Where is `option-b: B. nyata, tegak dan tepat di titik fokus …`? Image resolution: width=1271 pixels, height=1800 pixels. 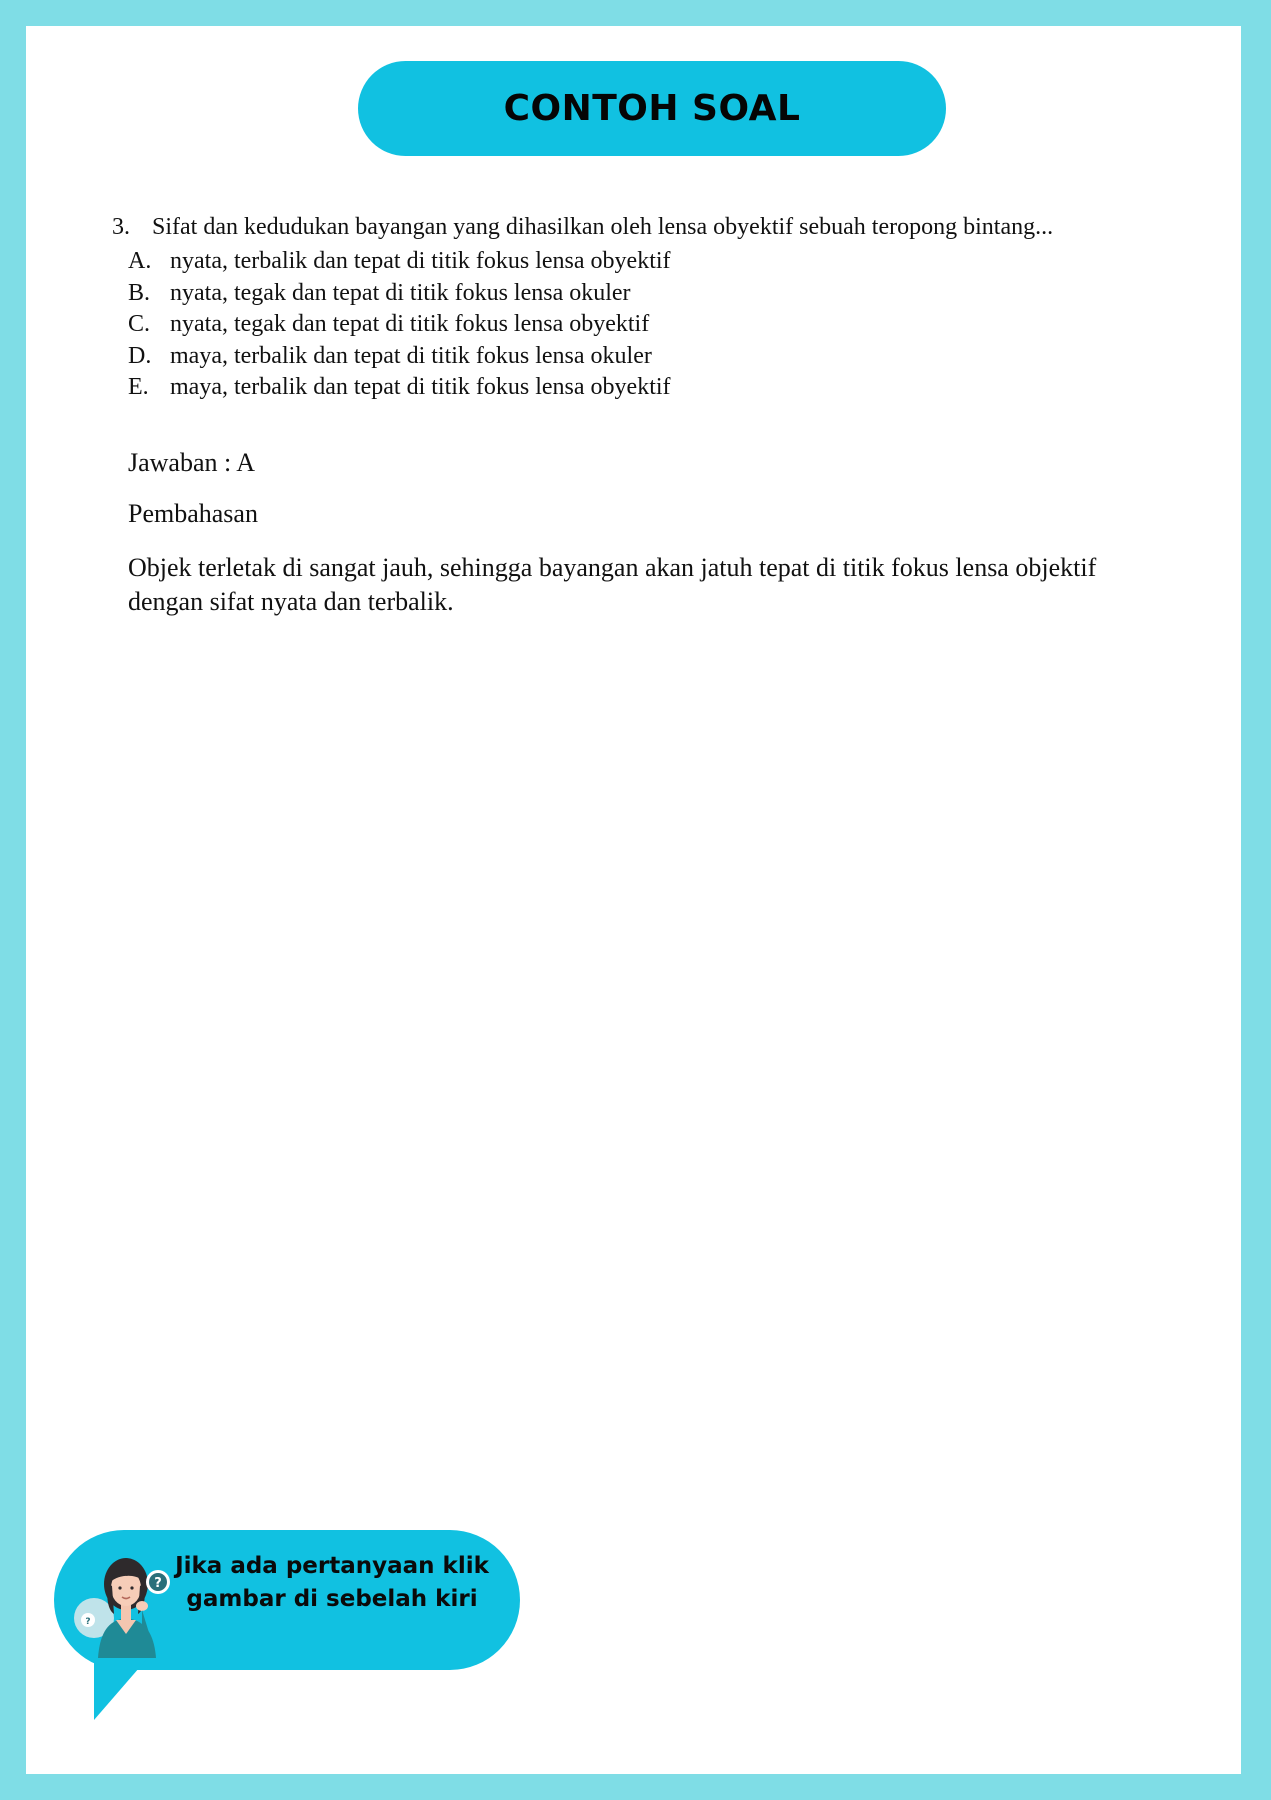 option-b: B. nyata, tegak dan tepat di titik fokus … is located at coordinates (399, 294).